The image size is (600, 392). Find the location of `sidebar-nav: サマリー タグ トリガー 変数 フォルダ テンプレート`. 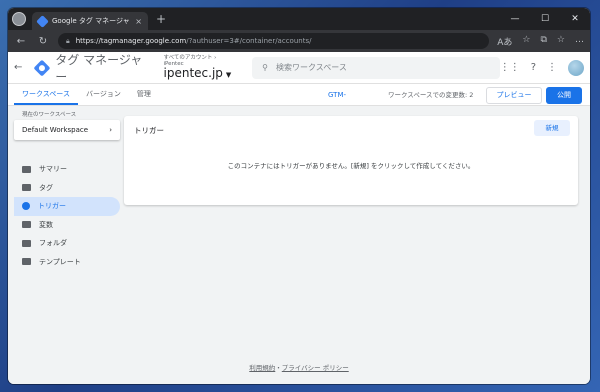

sidebar-nav: サマリー タグ トリガー 変数 フォルダ テンプレート is located at coordinates (67, 215).